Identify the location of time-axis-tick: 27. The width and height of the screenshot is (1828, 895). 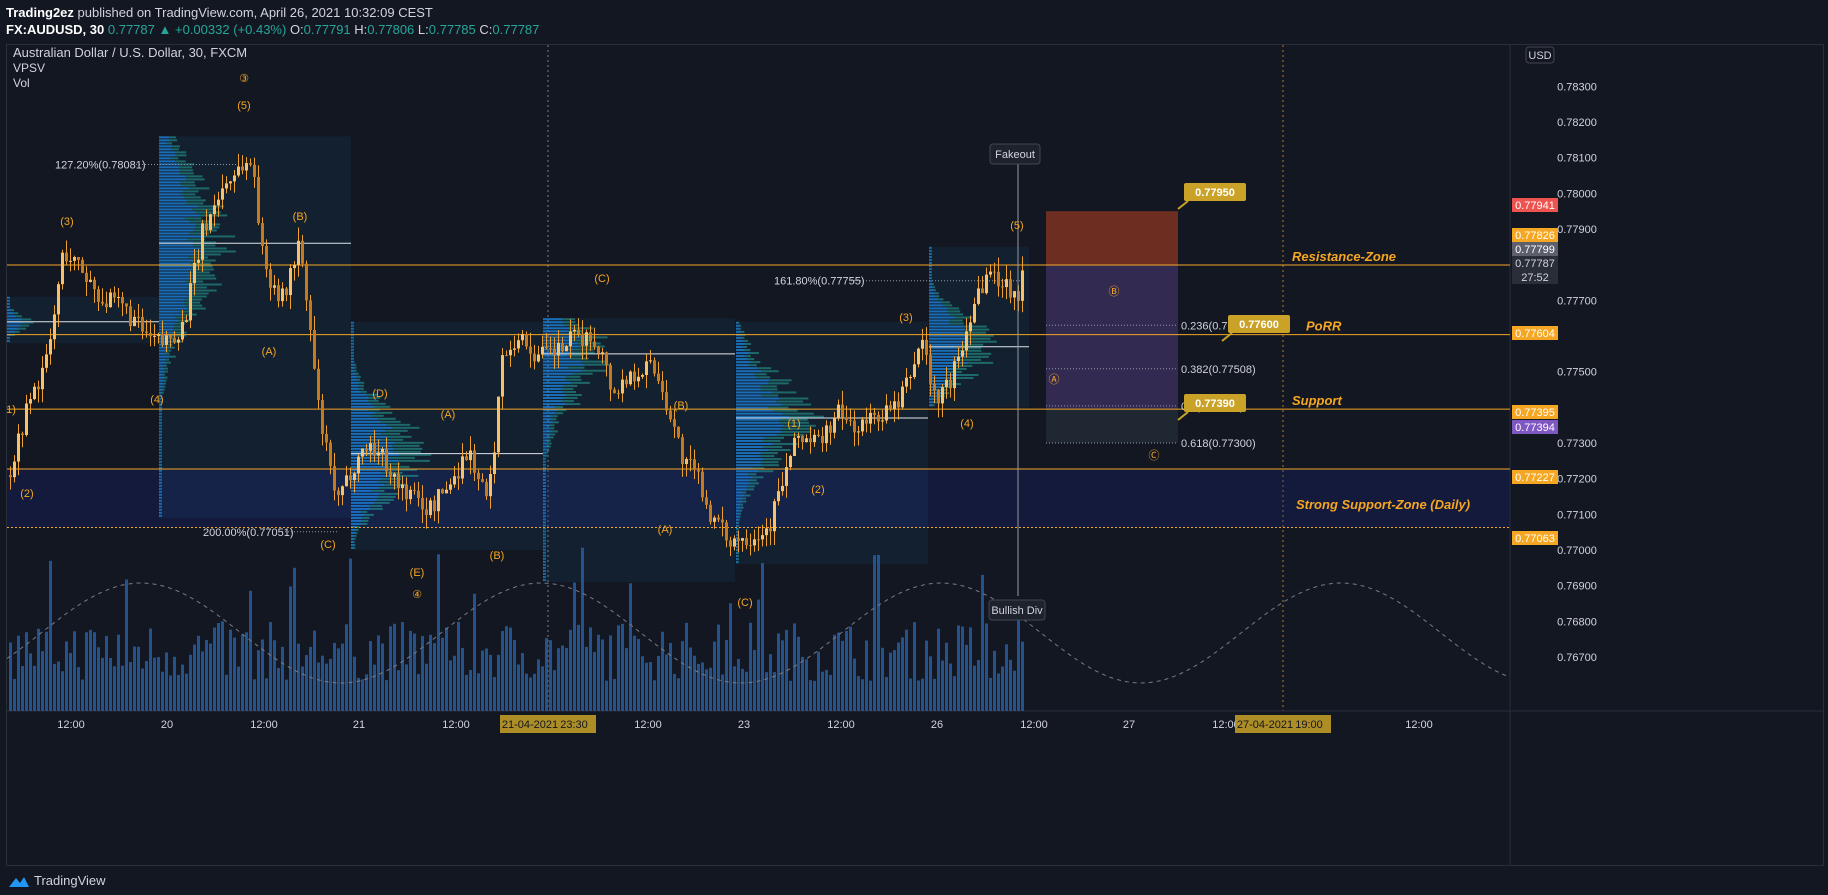
(1129, 725).